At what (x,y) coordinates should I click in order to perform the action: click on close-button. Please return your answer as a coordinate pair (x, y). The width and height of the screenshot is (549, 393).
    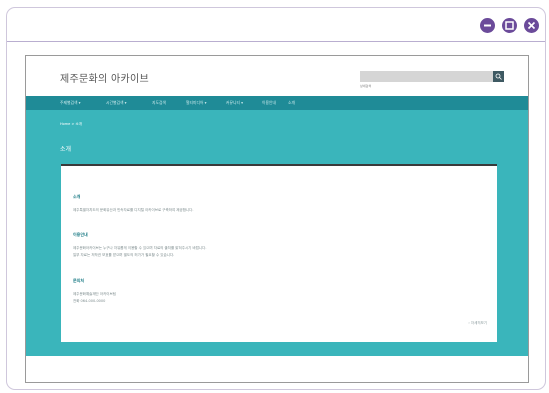
    Looking at the image, I should click on (531, 25).